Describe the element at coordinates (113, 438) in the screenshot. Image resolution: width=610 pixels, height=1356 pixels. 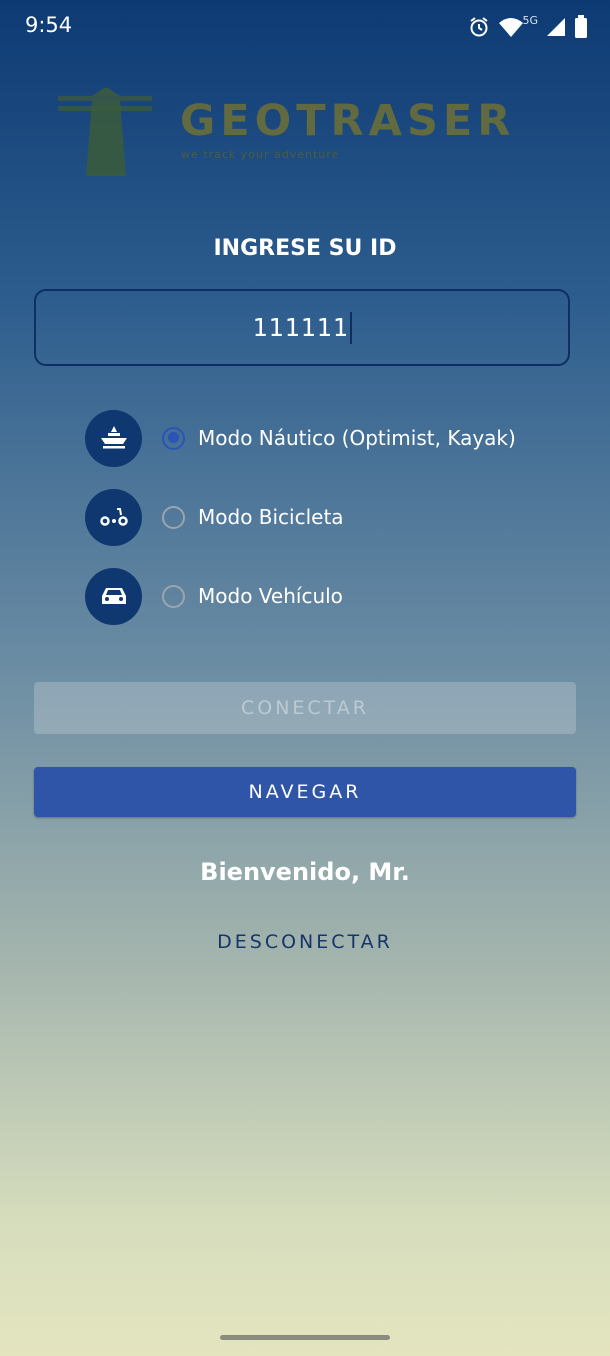
I see `boat-icon` at that location.